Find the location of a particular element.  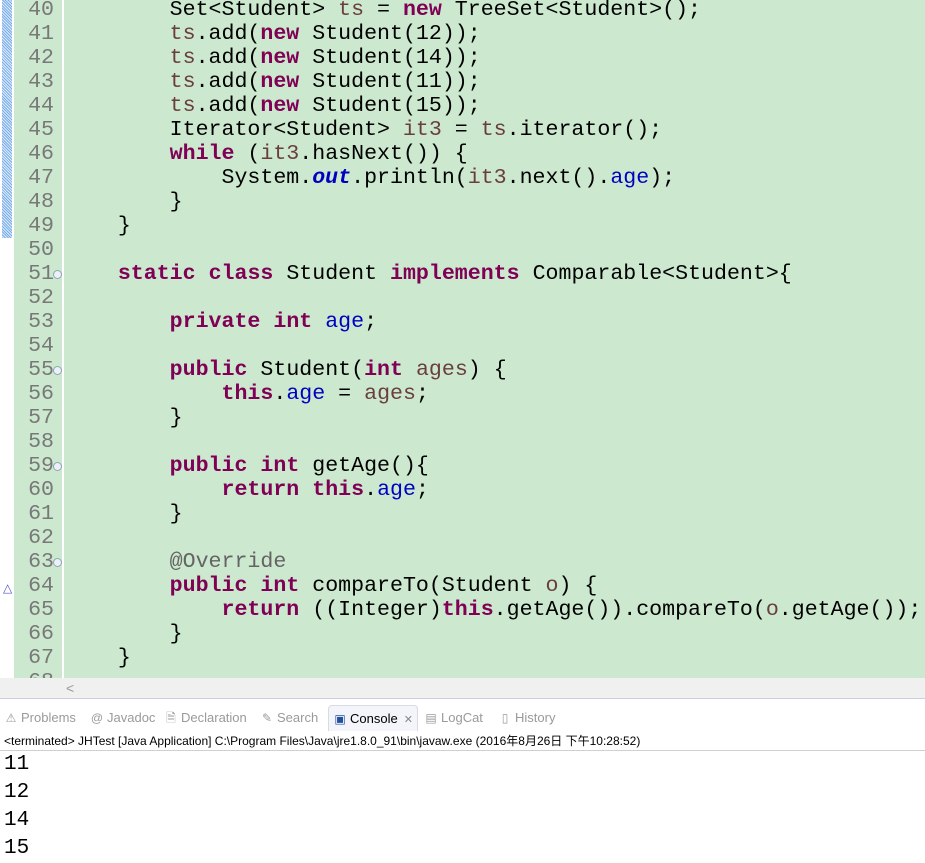

line-number: 62 is located at coordinates (41, 538).